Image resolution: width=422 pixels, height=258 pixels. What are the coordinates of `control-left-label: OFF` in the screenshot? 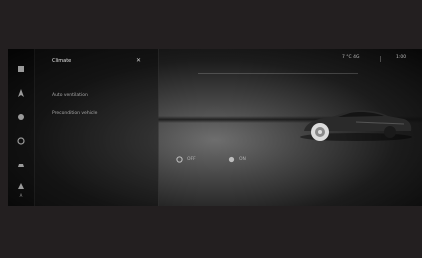 It's located at (191, 159).